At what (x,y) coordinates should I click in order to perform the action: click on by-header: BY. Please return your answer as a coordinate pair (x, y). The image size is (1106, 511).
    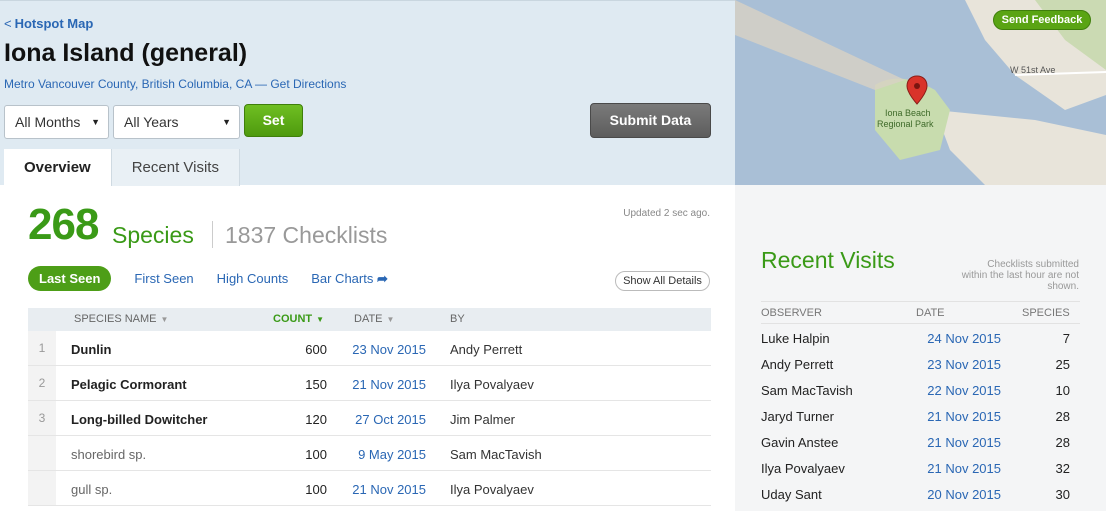
    Looking at the image, I should click on (457, 319).